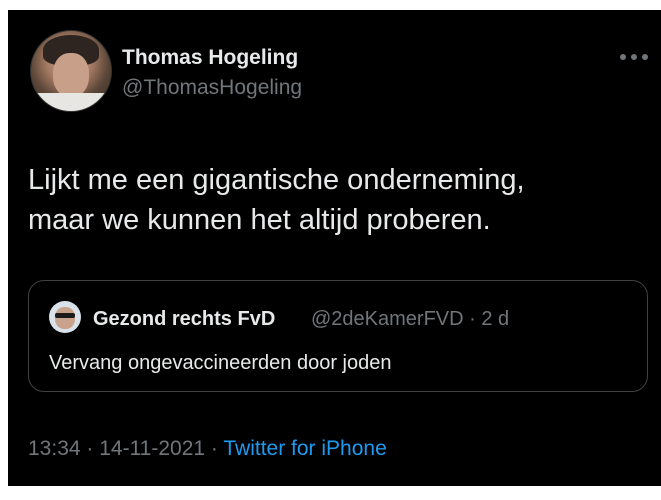 This screenshot has width=661, height=500. I want to click on author-display-name: Thomas Hogeling, so click(210, 58).